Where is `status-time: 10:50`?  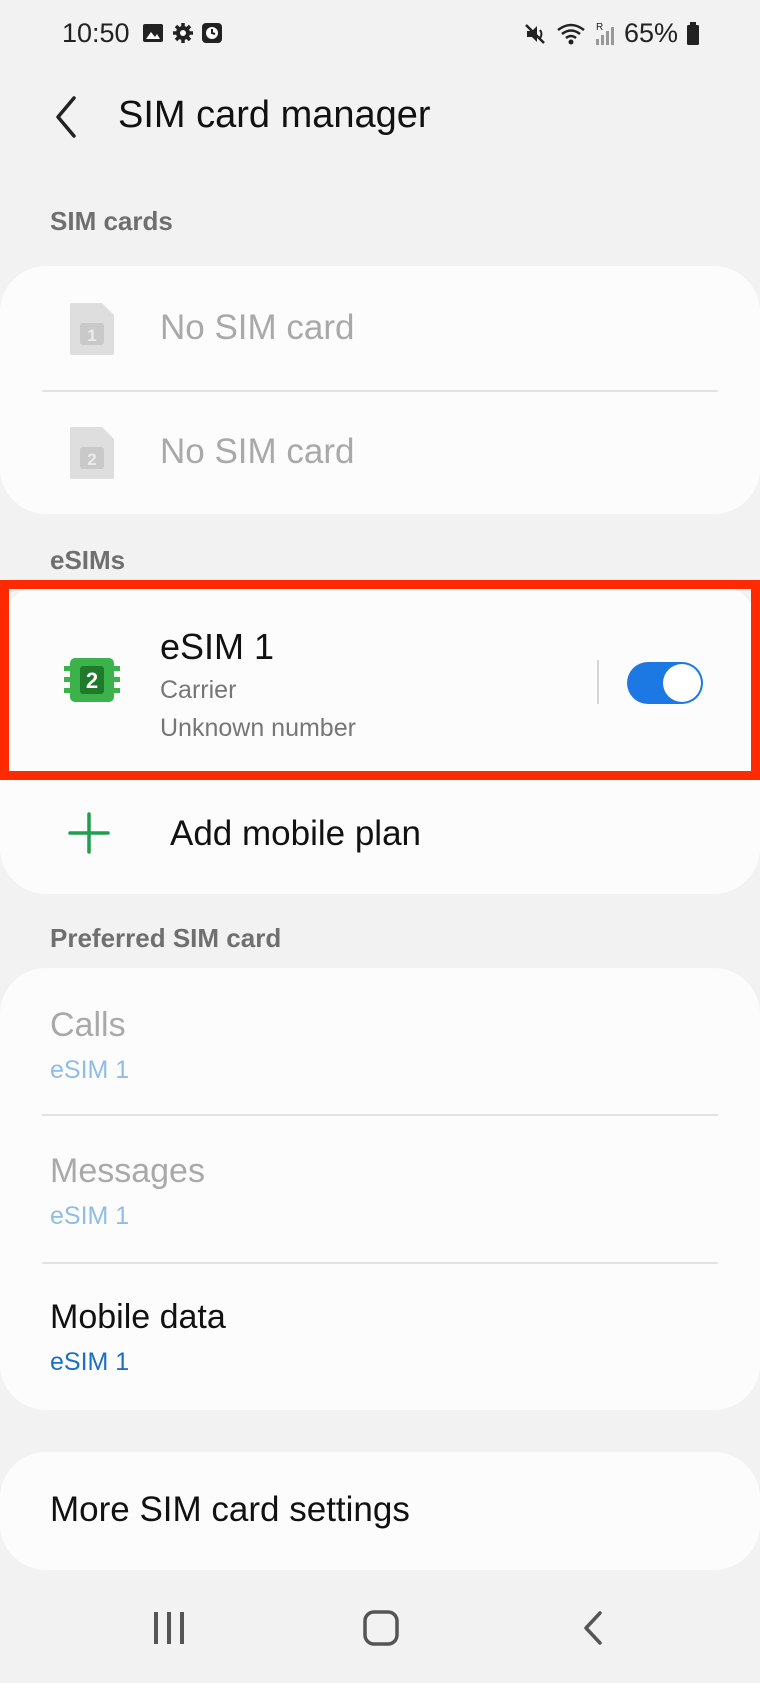
status-time: 10:50 is located at coordinates (96, 33).